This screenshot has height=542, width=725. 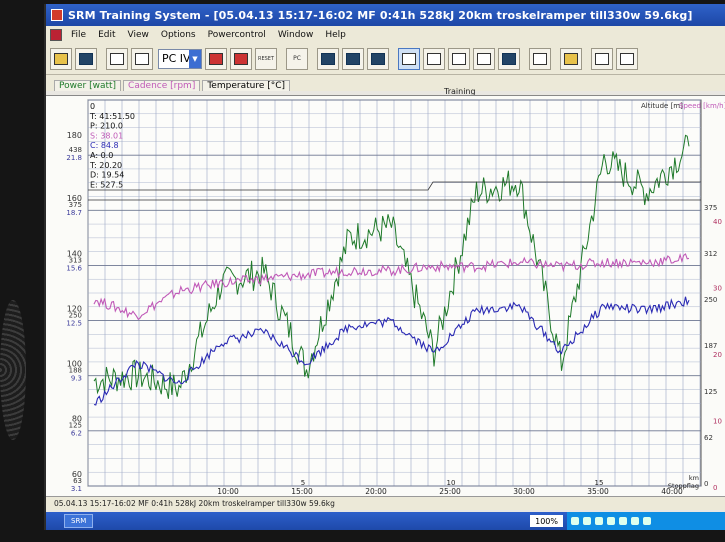 What do you see at coordinates (571, 58) in the screenshot?
I see `notes-button` at bounding box center [571, 58].